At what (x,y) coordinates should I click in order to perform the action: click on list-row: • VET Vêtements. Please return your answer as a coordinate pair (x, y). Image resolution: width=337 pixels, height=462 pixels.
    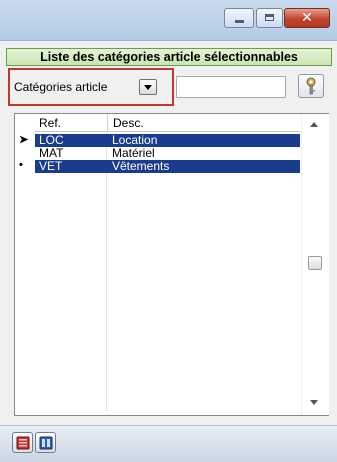
    Looking at the image, I should click on (157, 166).